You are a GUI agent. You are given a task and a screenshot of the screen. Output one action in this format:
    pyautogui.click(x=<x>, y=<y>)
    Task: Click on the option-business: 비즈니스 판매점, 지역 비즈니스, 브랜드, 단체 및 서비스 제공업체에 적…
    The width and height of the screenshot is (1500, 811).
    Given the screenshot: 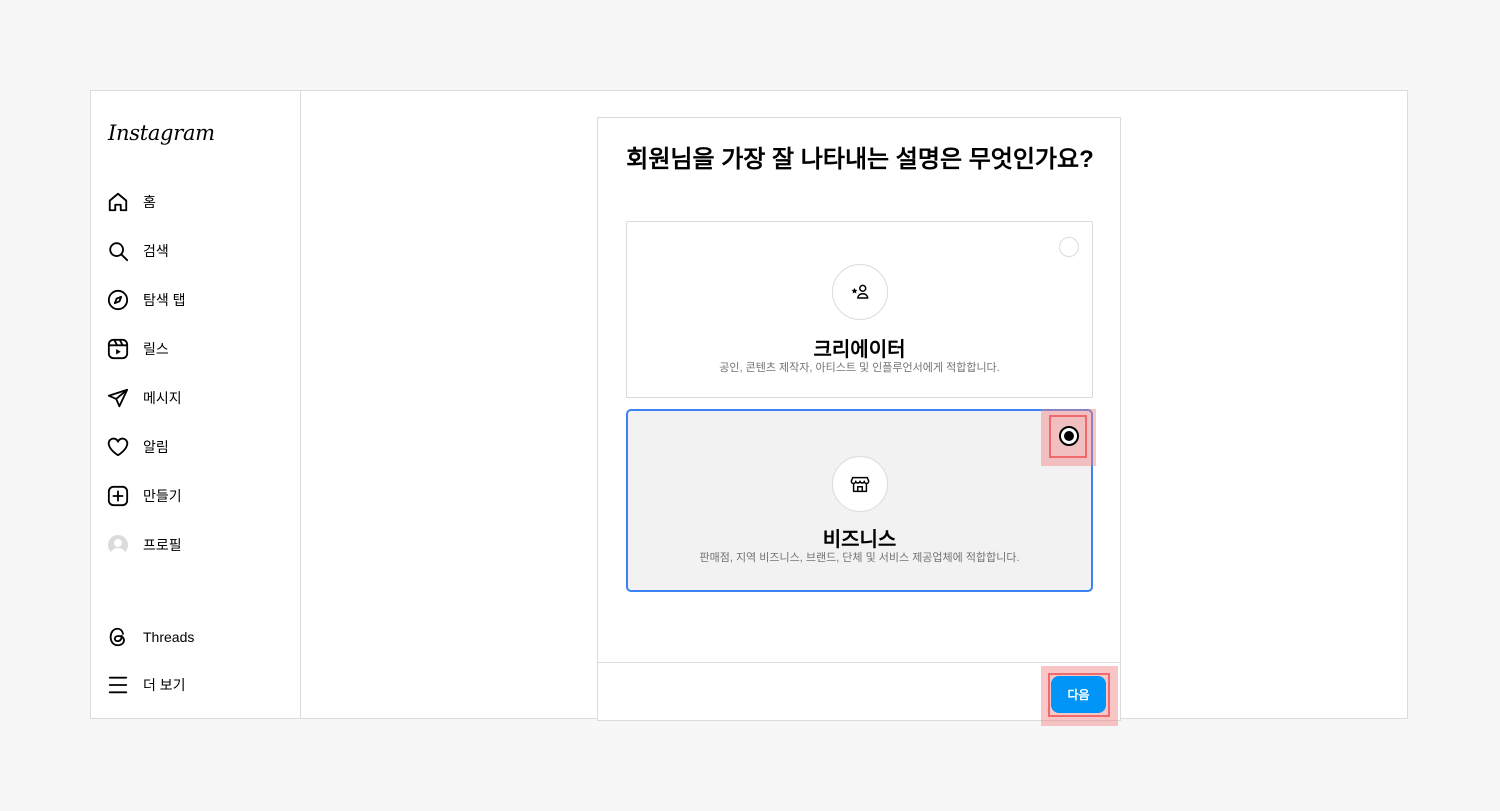 What is the action you would take?
    pyautogui.click(x=859, y=500)
    